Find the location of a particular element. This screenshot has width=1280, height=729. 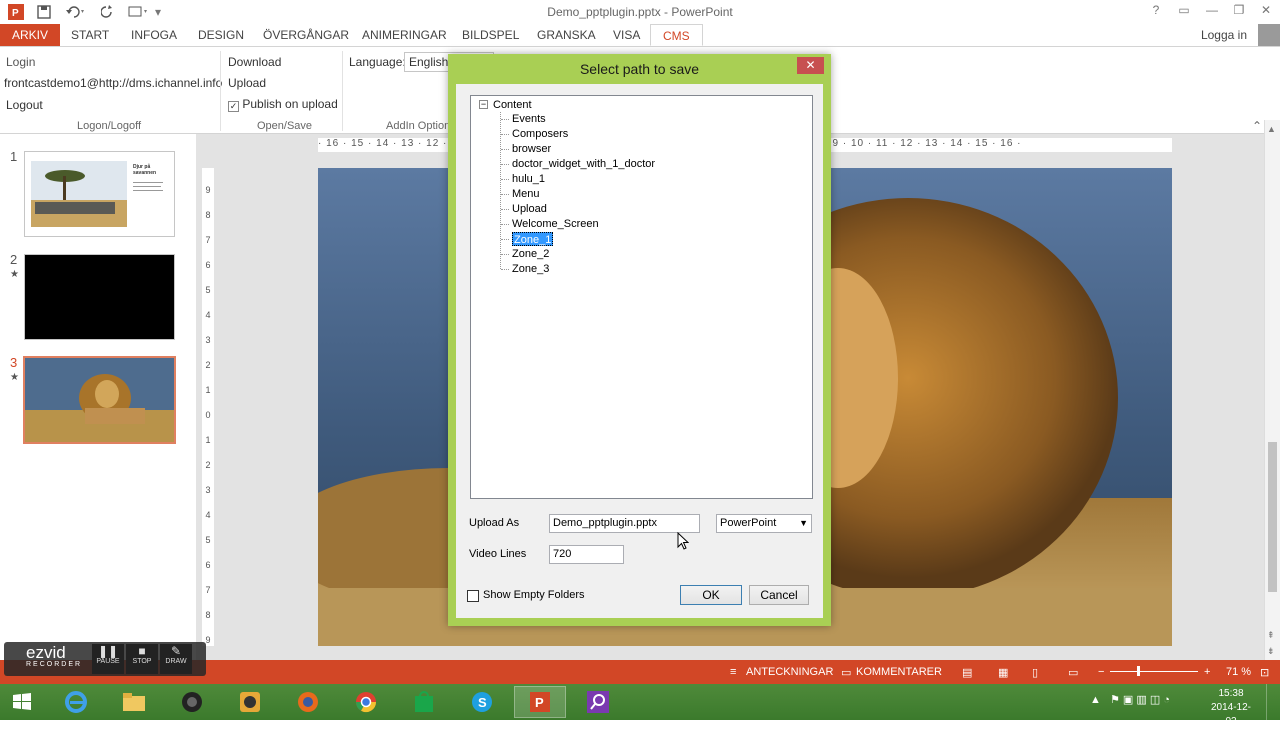

dialog-title: Select path to save is located at coordinates (639, 69).